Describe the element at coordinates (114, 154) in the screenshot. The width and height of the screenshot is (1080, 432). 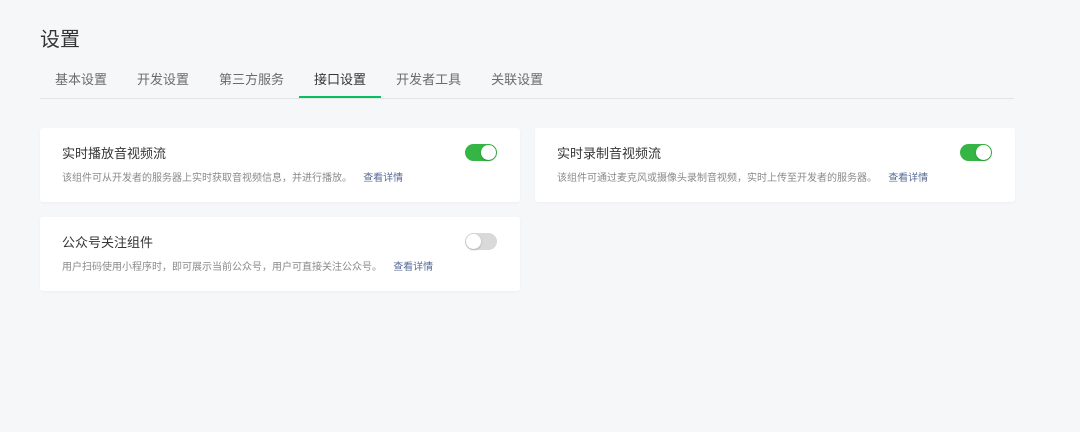
I see `card-title: 实时播放音视频流` at that location.